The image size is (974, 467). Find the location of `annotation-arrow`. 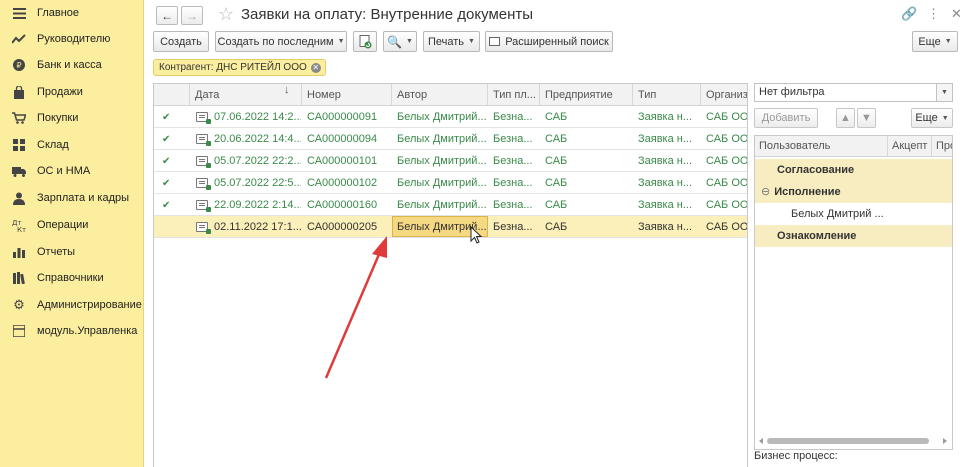

annotation-arrow is located at coordinates (355, 307).